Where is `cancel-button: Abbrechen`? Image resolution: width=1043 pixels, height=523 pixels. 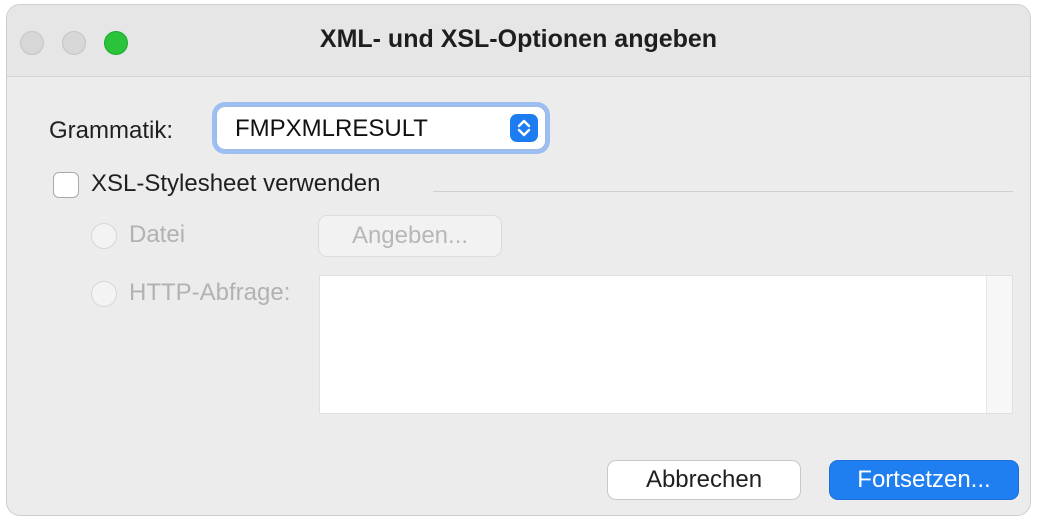 cancel-button: Abbrechen is located at coordinates (704, 480).